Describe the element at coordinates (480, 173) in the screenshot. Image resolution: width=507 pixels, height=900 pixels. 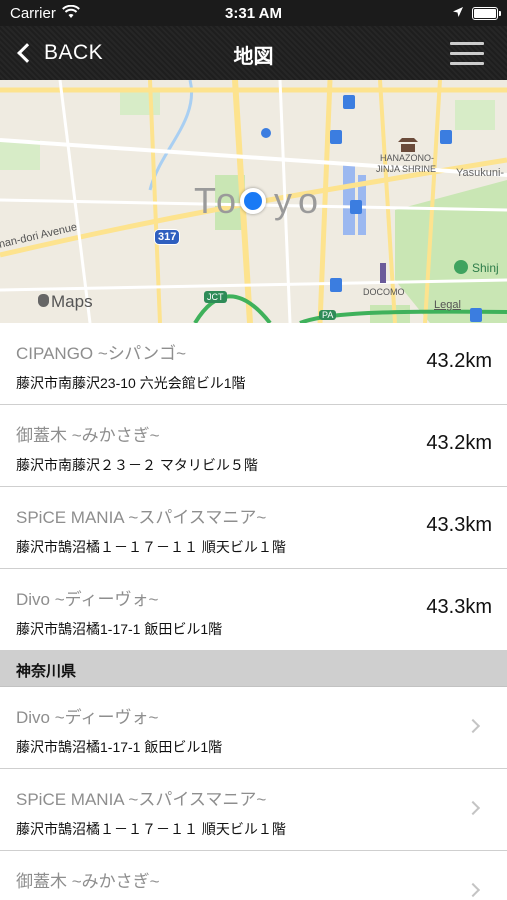
I see `yasukuni-label: Yasukuni-` at that location.